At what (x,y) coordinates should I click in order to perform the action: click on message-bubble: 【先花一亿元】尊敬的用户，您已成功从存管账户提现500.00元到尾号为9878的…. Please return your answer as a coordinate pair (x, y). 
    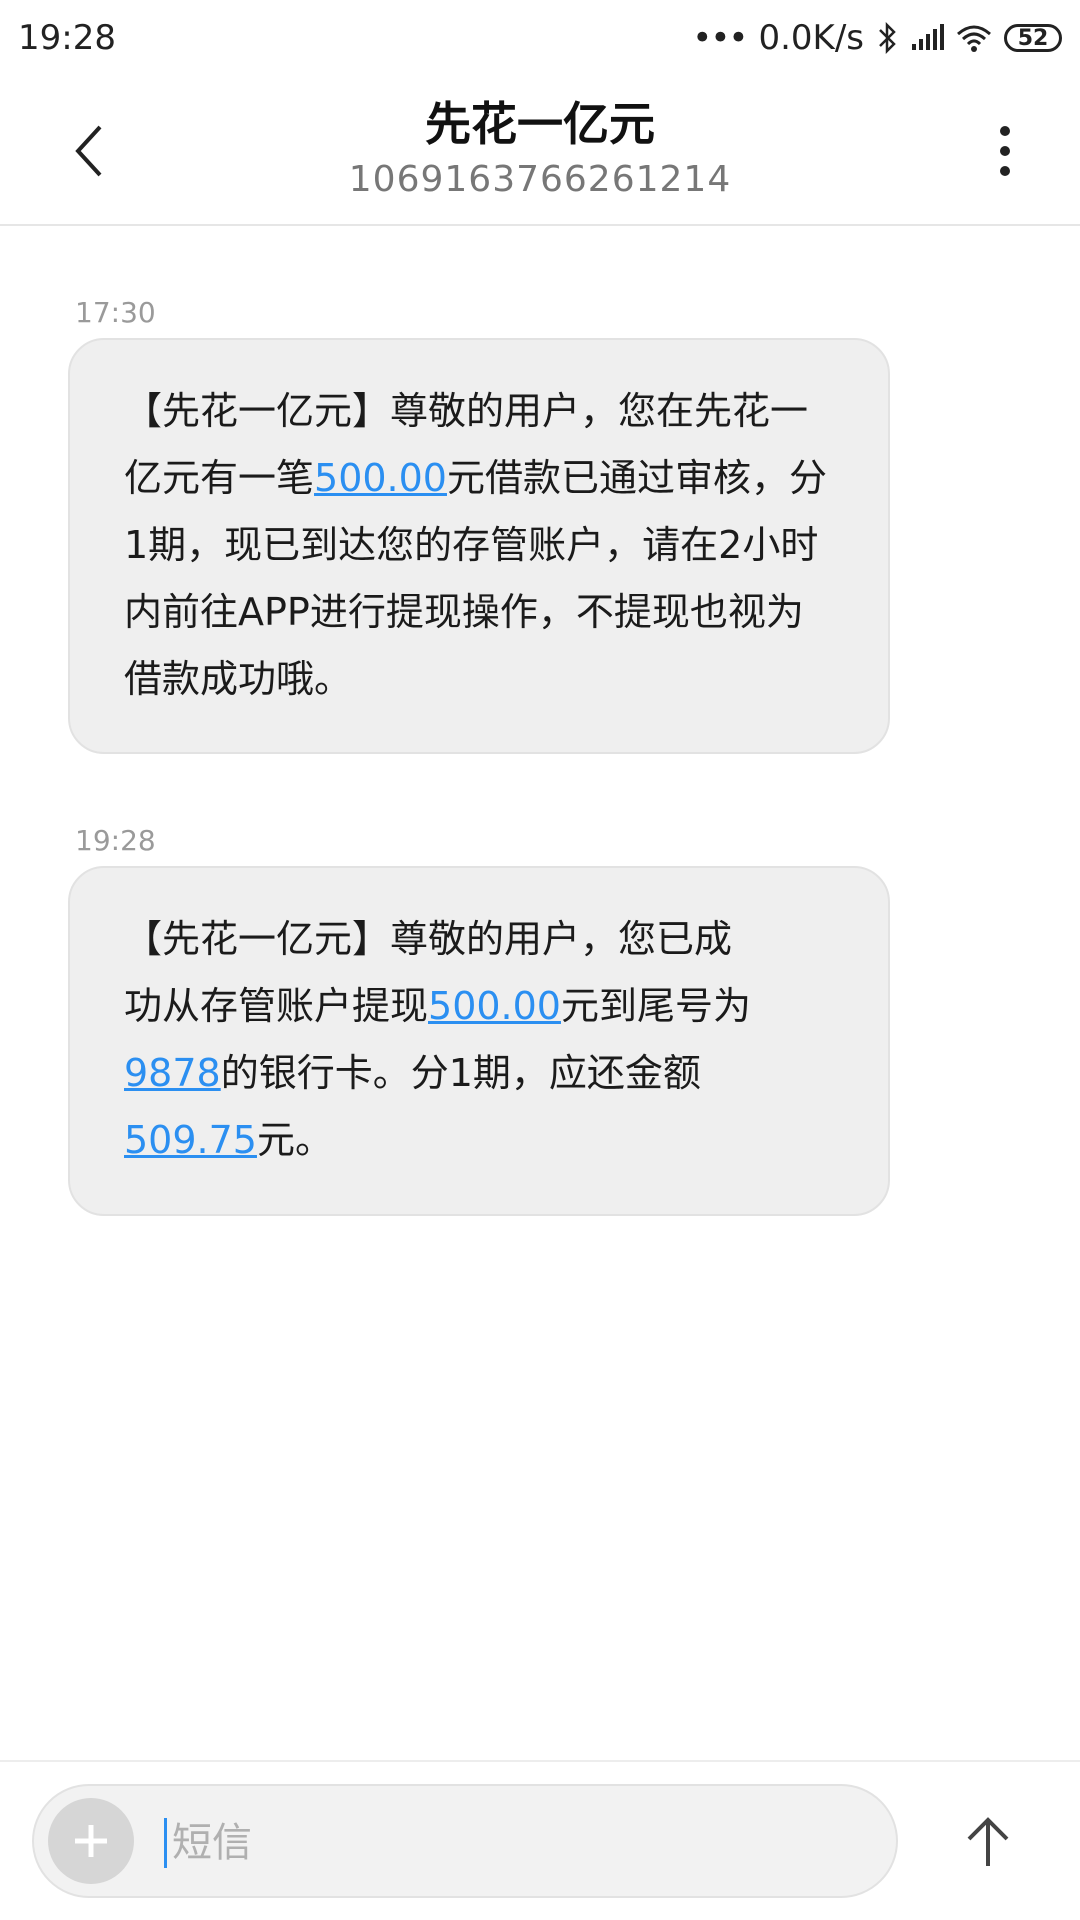
    Looking at the image, I should click on (479, 1041).